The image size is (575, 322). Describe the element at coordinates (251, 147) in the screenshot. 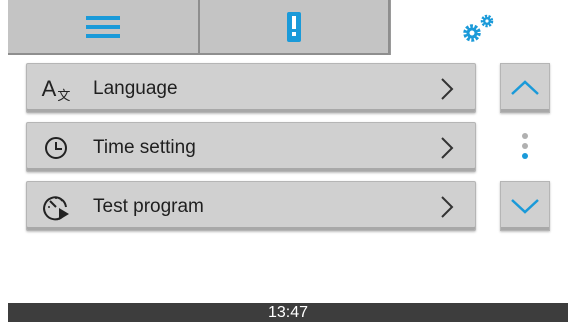

I see `menu-item-time-setting: Time setting` at that location.